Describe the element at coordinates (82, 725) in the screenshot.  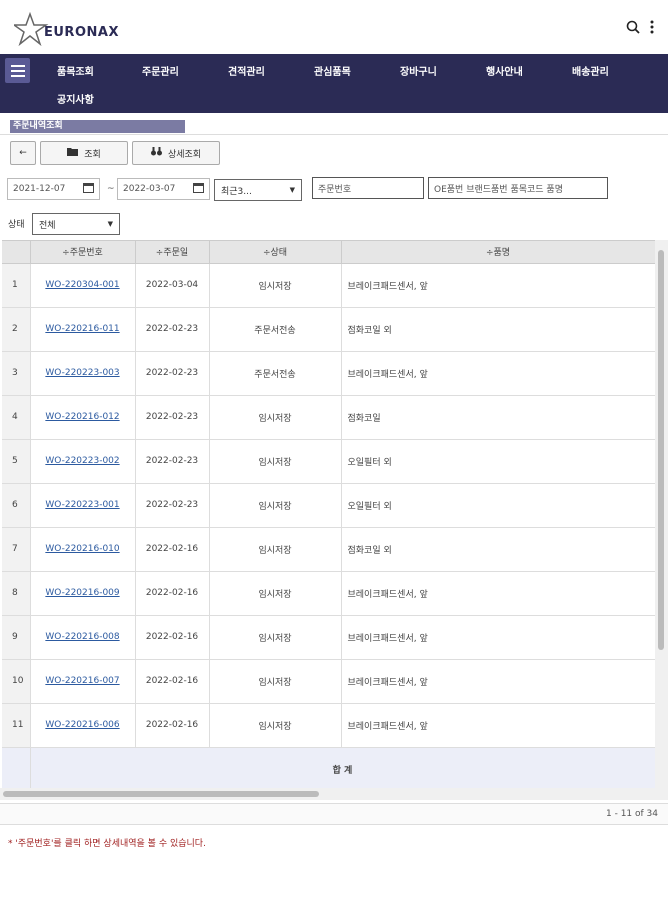
I see `order-number-link: WO-220216-006` at that location.